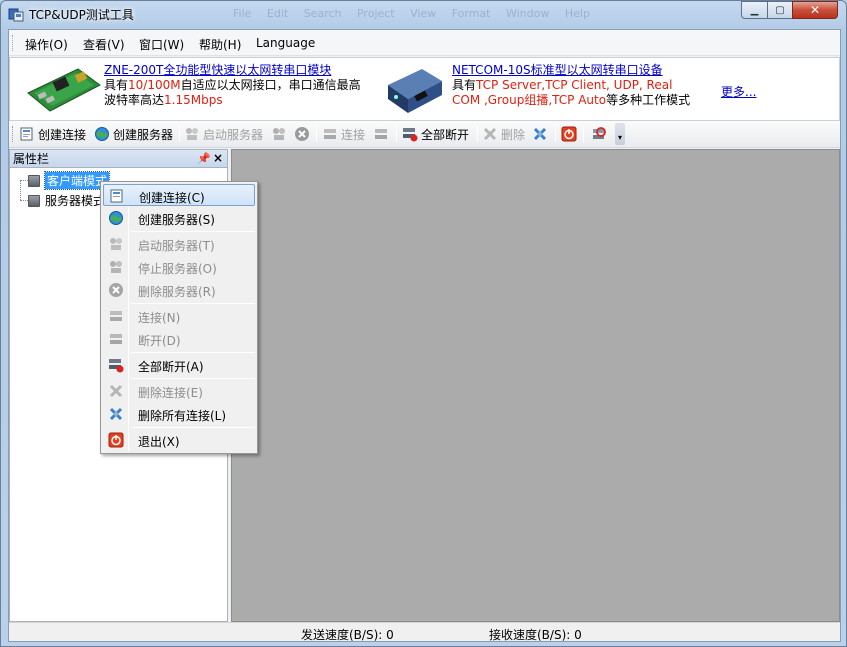 This screenshot has width=847, height=647. Describe the element at coordinates (161, 44) in the screenshot. I see `menu-window: 窗口(W)` at that location.